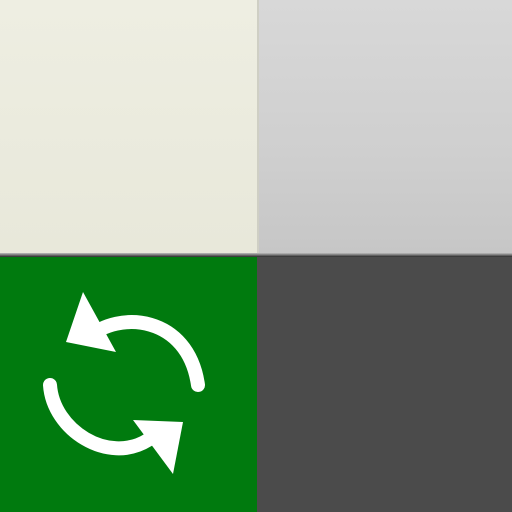 The image size is (512, 512). I want to click on refresh-icon, so click(124, 385).